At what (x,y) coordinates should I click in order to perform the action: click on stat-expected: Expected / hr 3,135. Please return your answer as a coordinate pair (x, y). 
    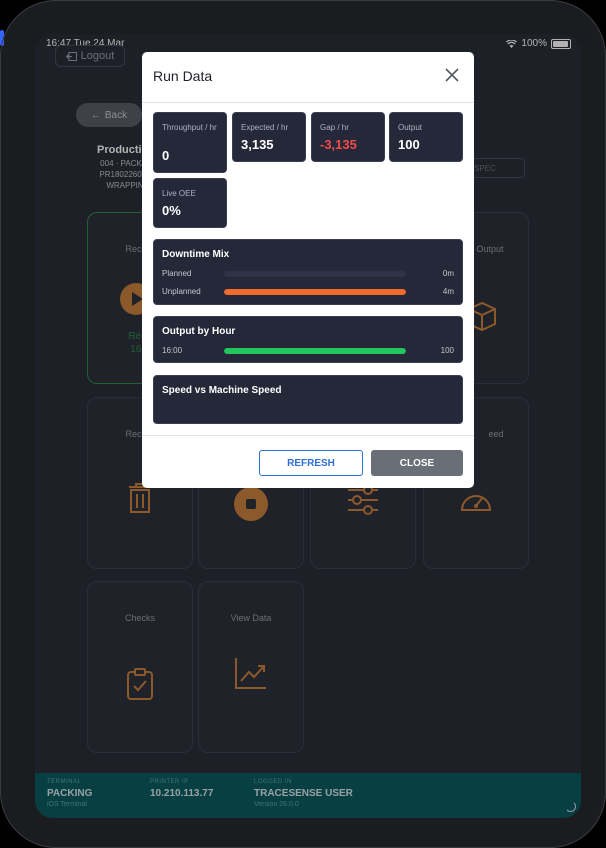
    Looking at the image, I should click on (269, 137).